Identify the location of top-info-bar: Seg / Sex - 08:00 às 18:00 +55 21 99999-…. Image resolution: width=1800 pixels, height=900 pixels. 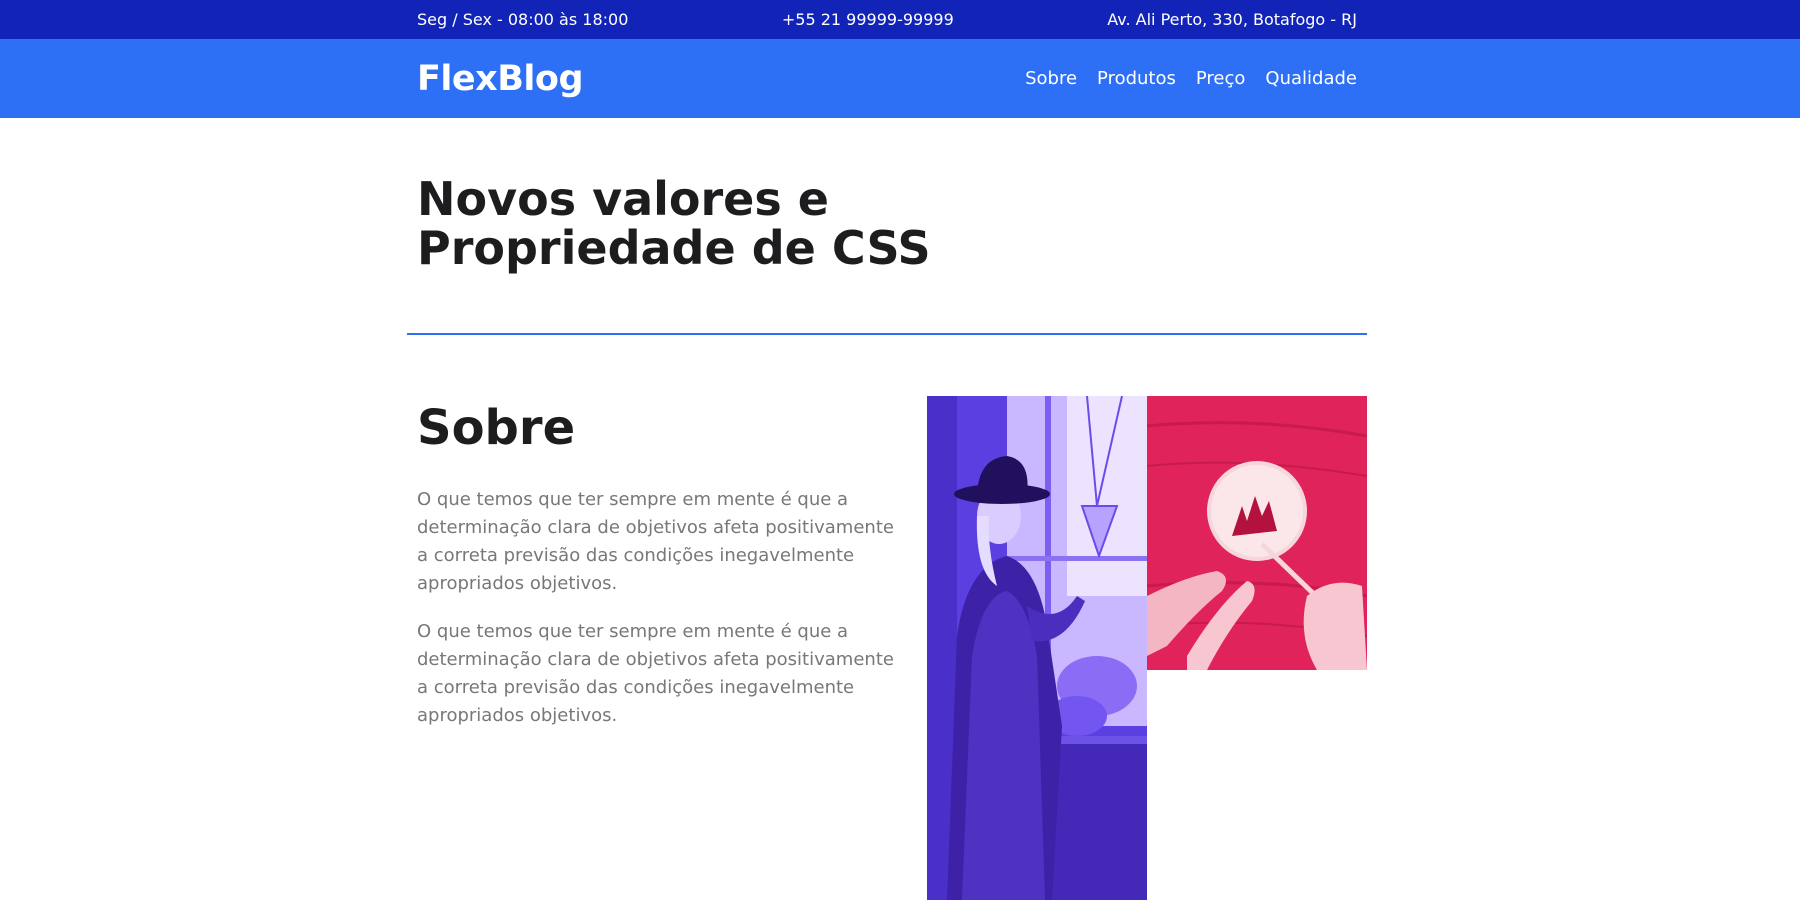
(900, 19).